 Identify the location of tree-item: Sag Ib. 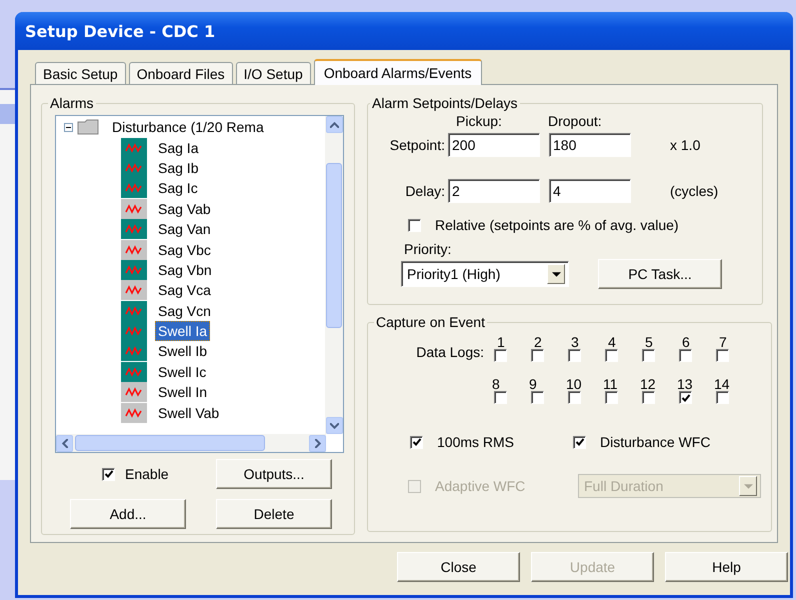
(178, 168).